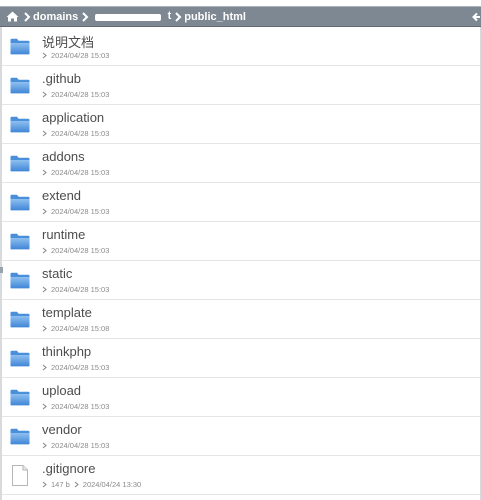 The height and width of the screenshot is (500, 481). What do you see at coordinates (241, 241) in the screenshot?
I see `folder-row: runtime 2024/04/28 15:03` at bounding box center [241, 241].